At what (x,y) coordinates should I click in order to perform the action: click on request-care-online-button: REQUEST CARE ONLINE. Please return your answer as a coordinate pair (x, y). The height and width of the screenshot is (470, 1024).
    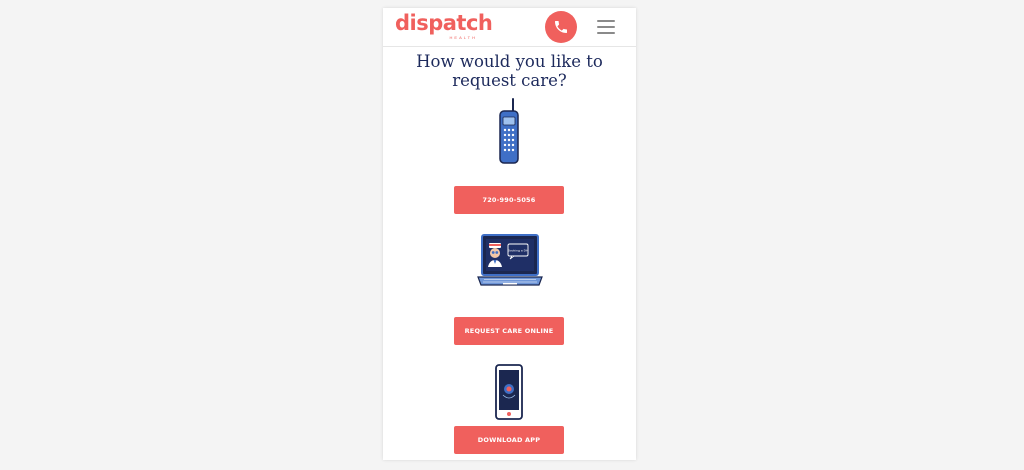
    Looking at the image, I should click on (509, 331).